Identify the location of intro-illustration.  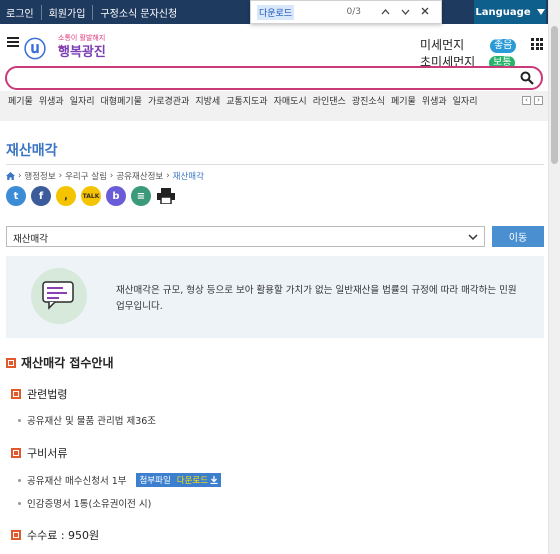
(59, 296).